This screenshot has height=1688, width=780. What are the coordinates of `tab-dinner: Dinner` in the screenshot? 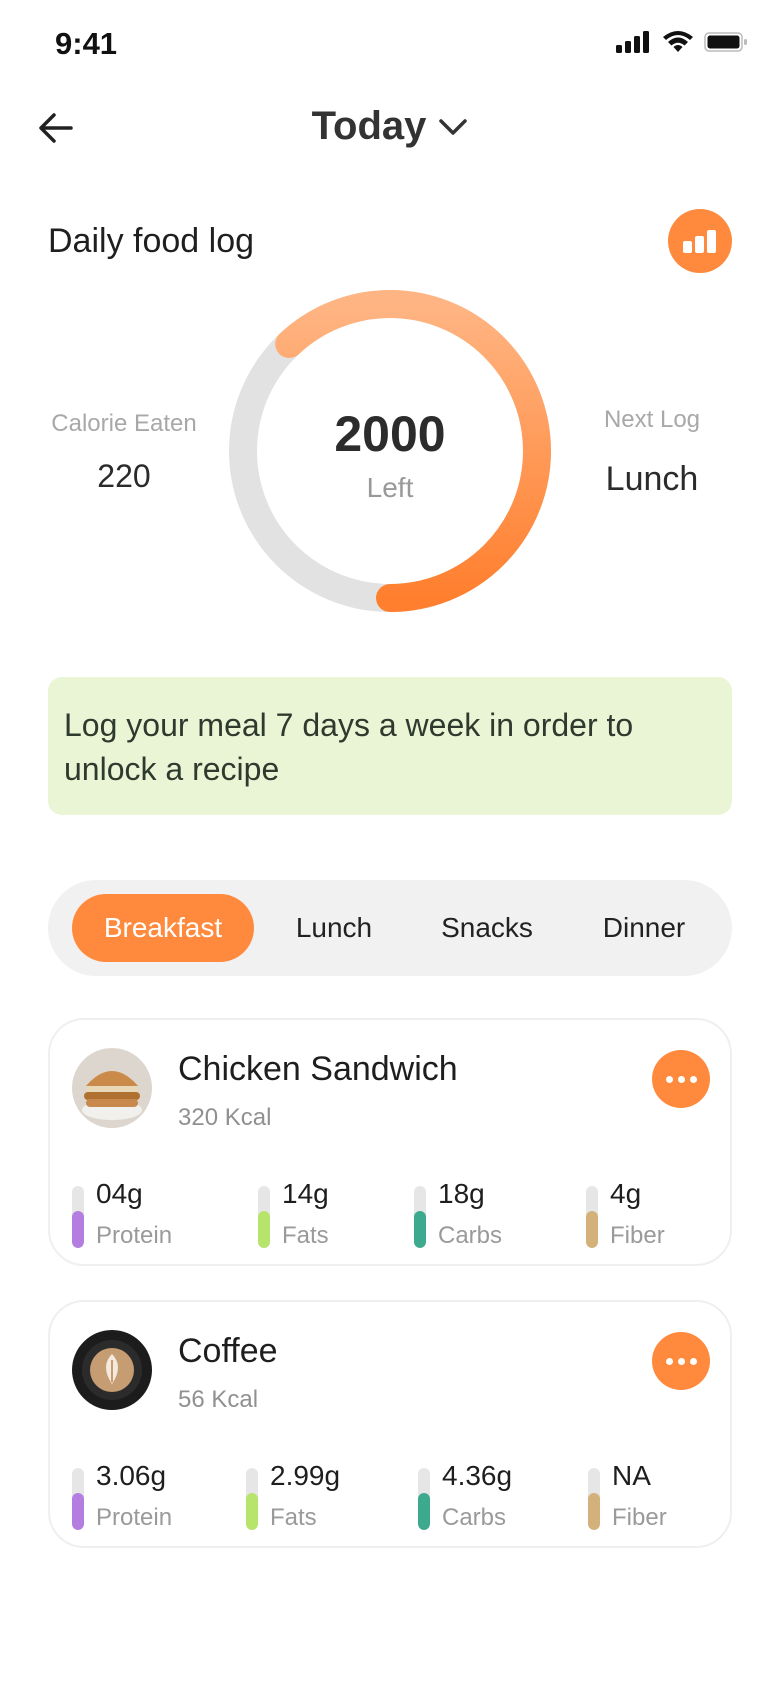 It's located at (644, 928).